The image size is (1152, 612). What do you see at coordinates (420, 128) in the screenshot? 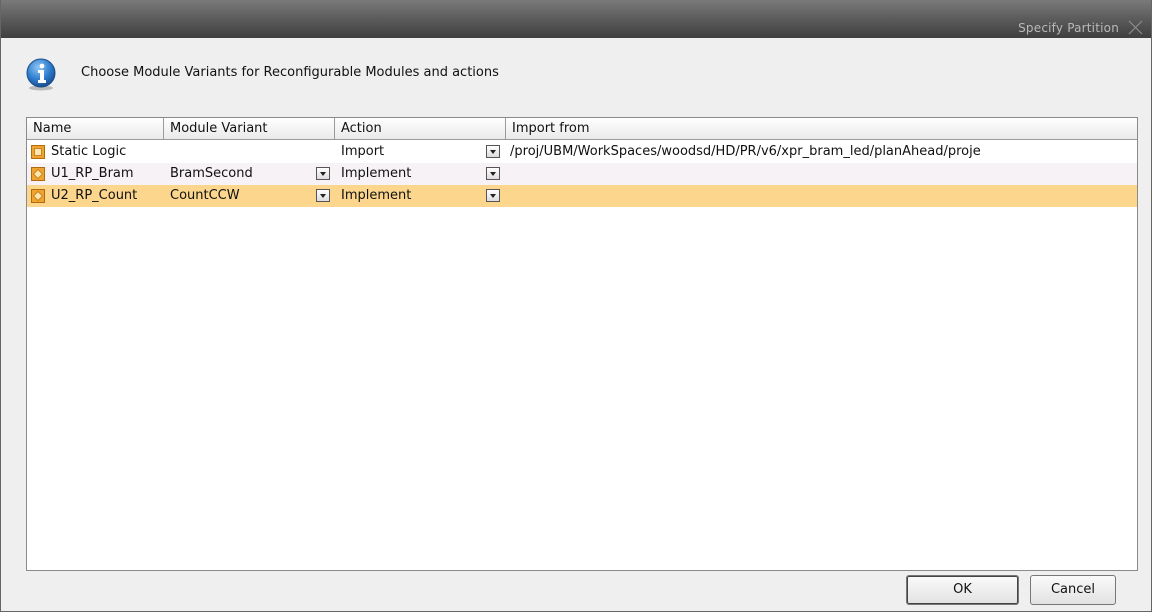
I see `column-header-action: Action` at bounding box center [420, 128].